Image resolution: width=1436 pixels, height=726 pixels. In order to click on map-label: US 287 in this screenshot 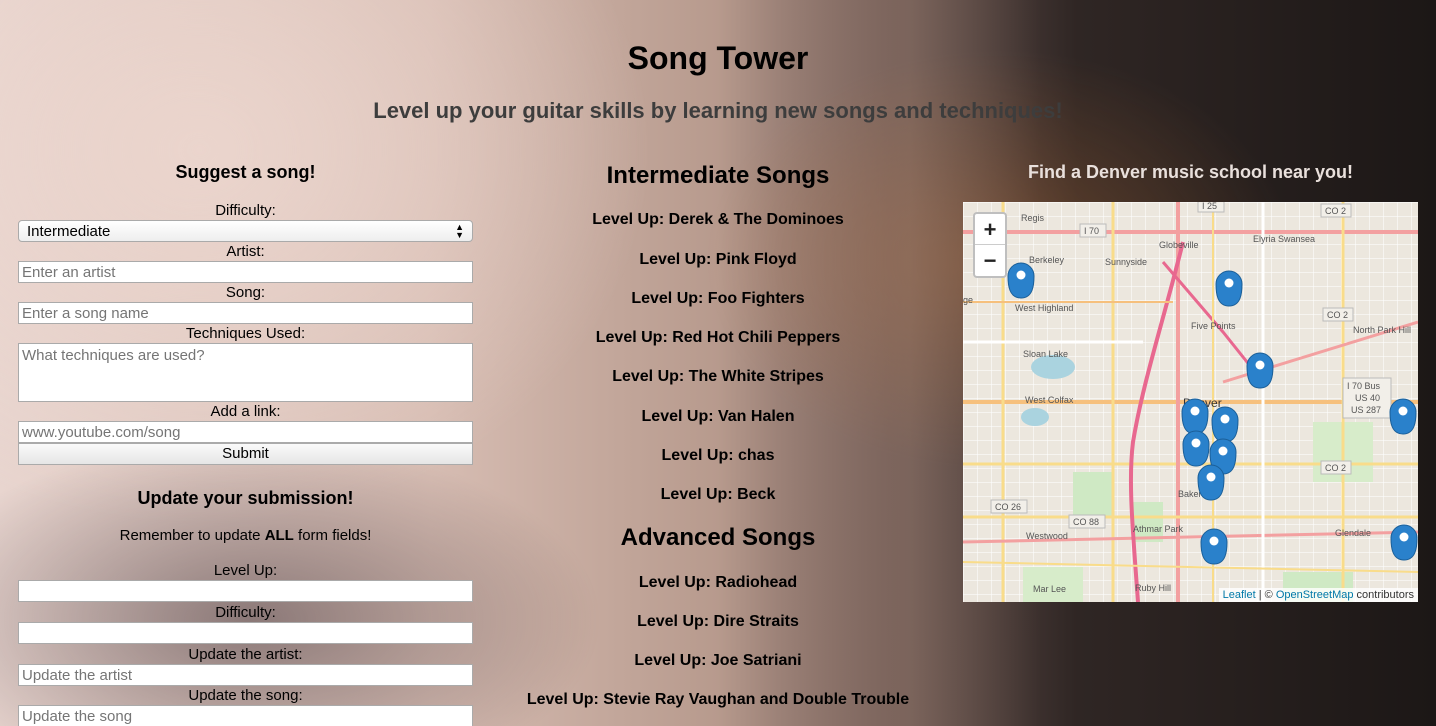, I will do `click(1366, 410)`.